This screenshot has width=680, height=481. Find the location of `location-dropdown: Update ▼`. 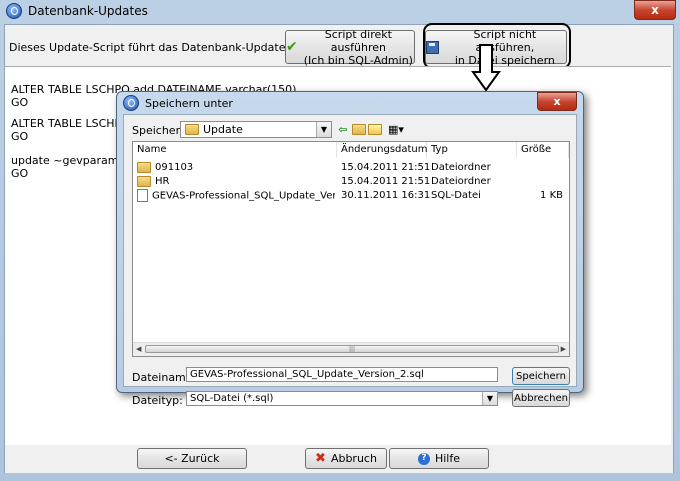

location-dropdown: Update ▼ is located at coordinates (256, 129).